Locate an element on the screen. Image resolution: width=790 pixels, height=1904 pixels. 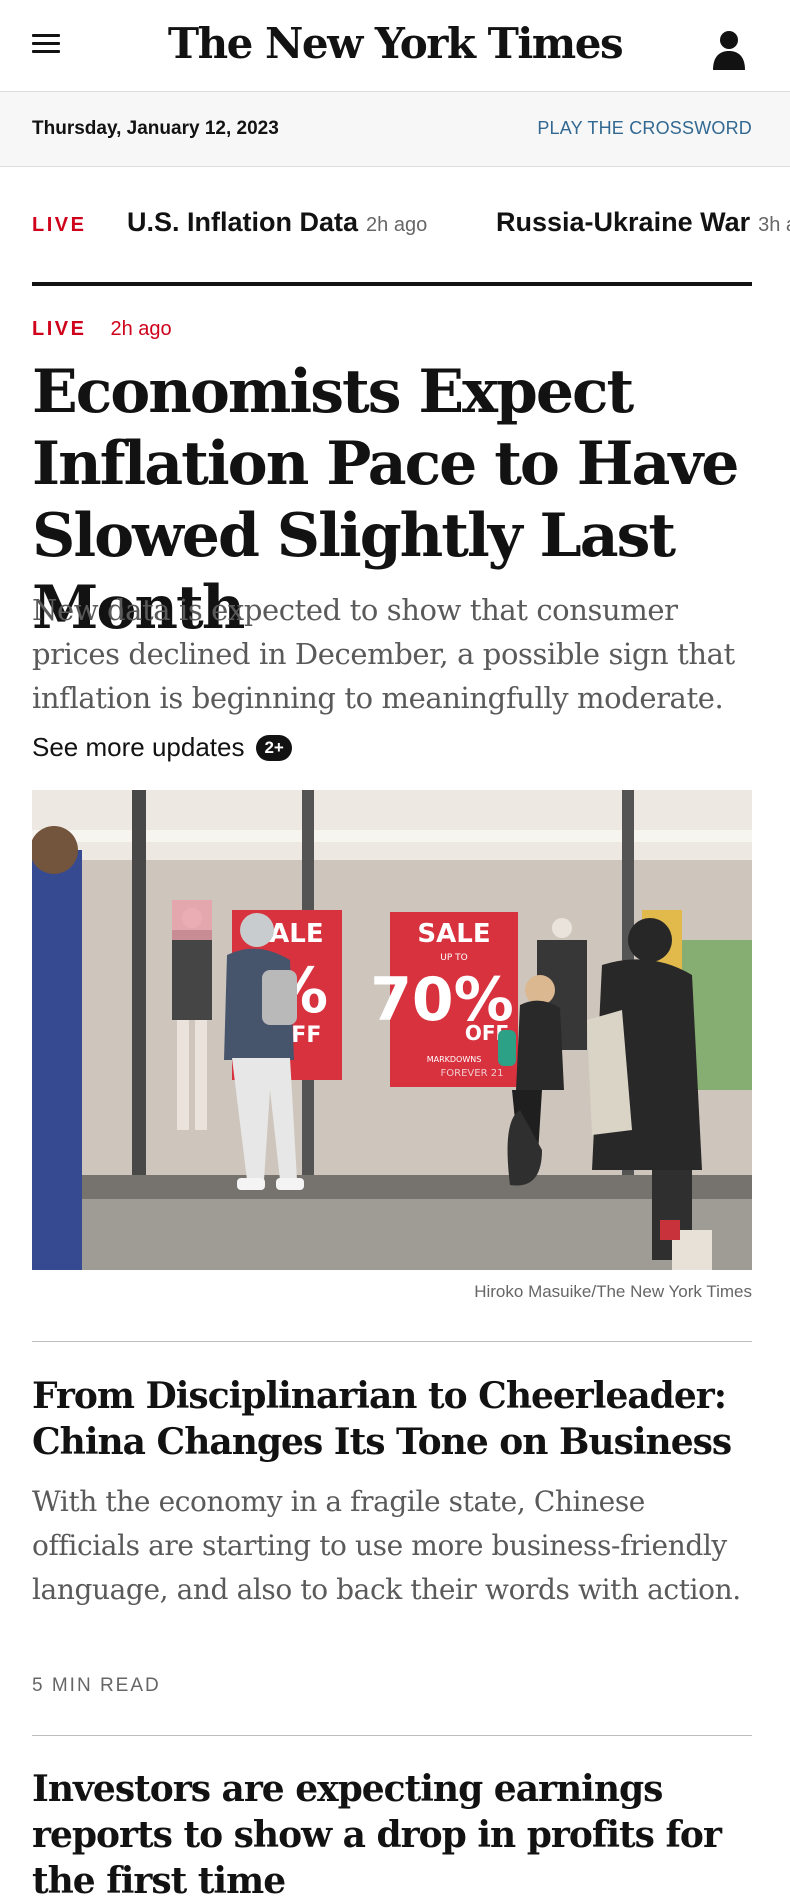
account-icon is located at coordinates (729, 50).